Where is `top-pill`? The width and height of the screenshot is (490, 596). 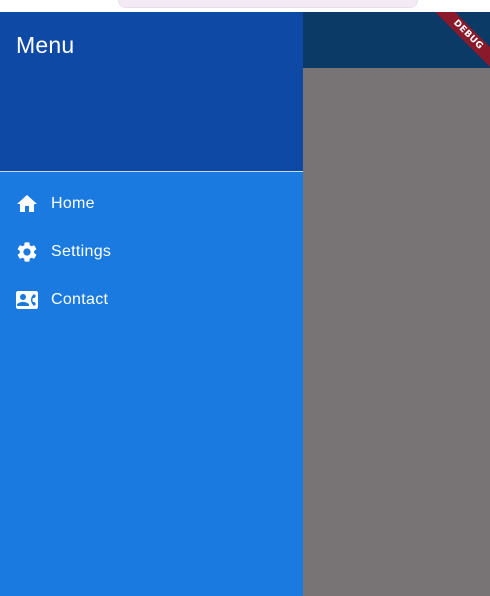
top-pill is located at coordinates (268, 4).